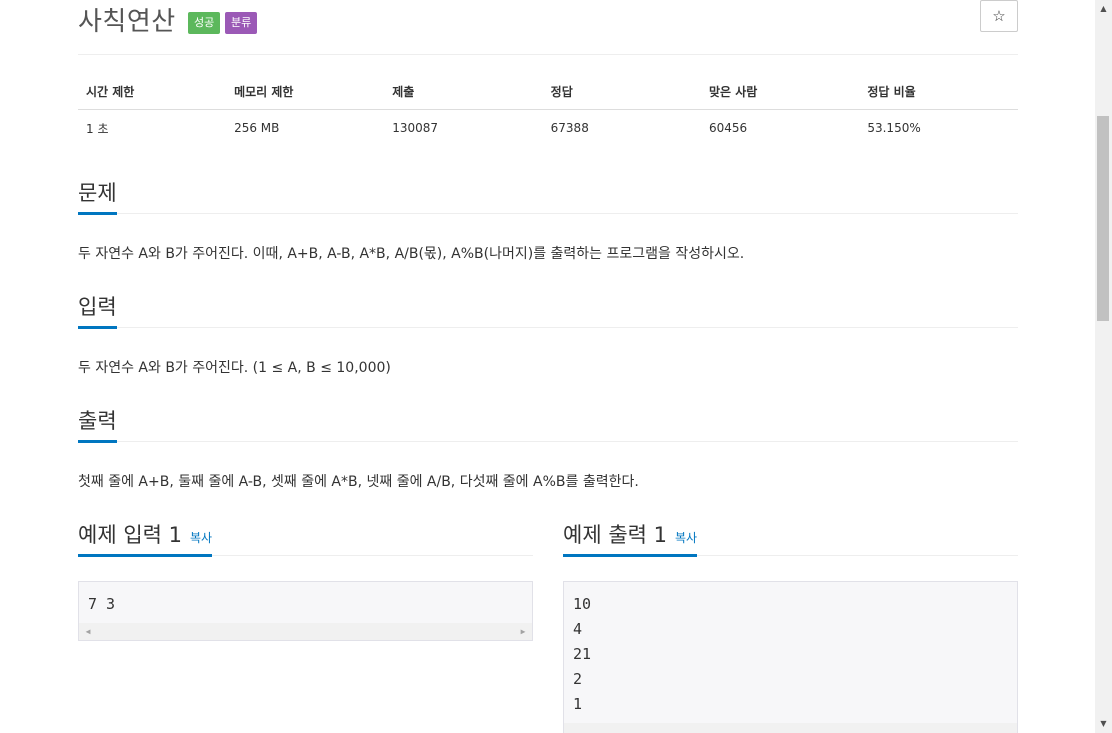  Describe the element at coordinates (152, 91) in the screenshot. I see `table-header-cell: 시간 제한` at that location.